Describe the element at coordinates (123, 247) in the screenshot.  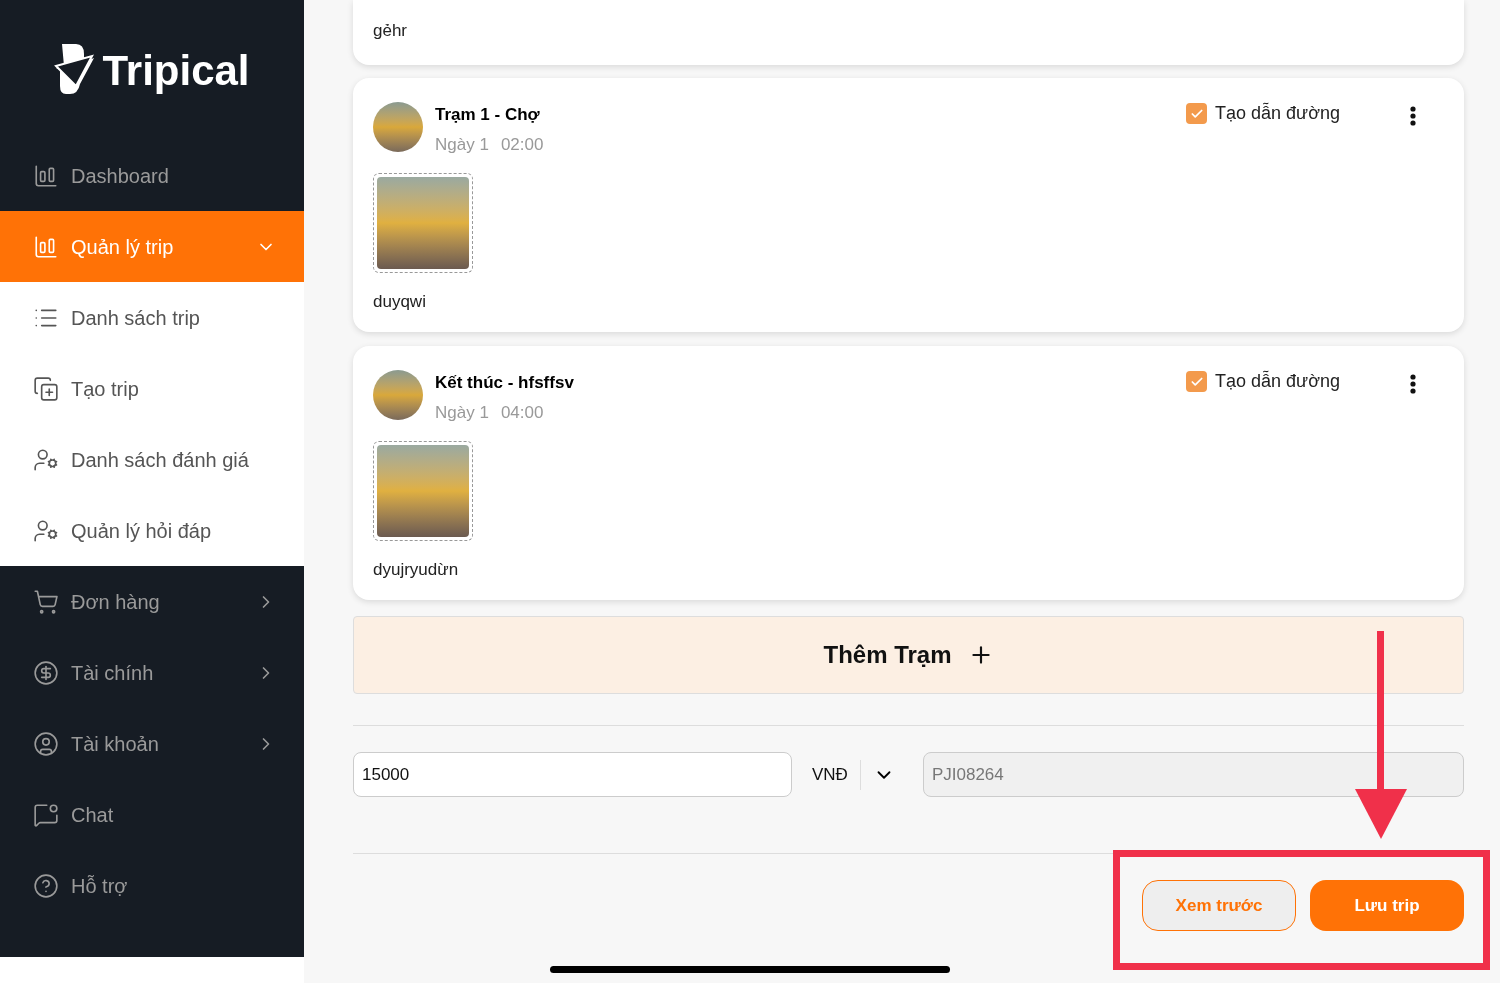
I see `sidebar-label: Quản lý trip` at that location.